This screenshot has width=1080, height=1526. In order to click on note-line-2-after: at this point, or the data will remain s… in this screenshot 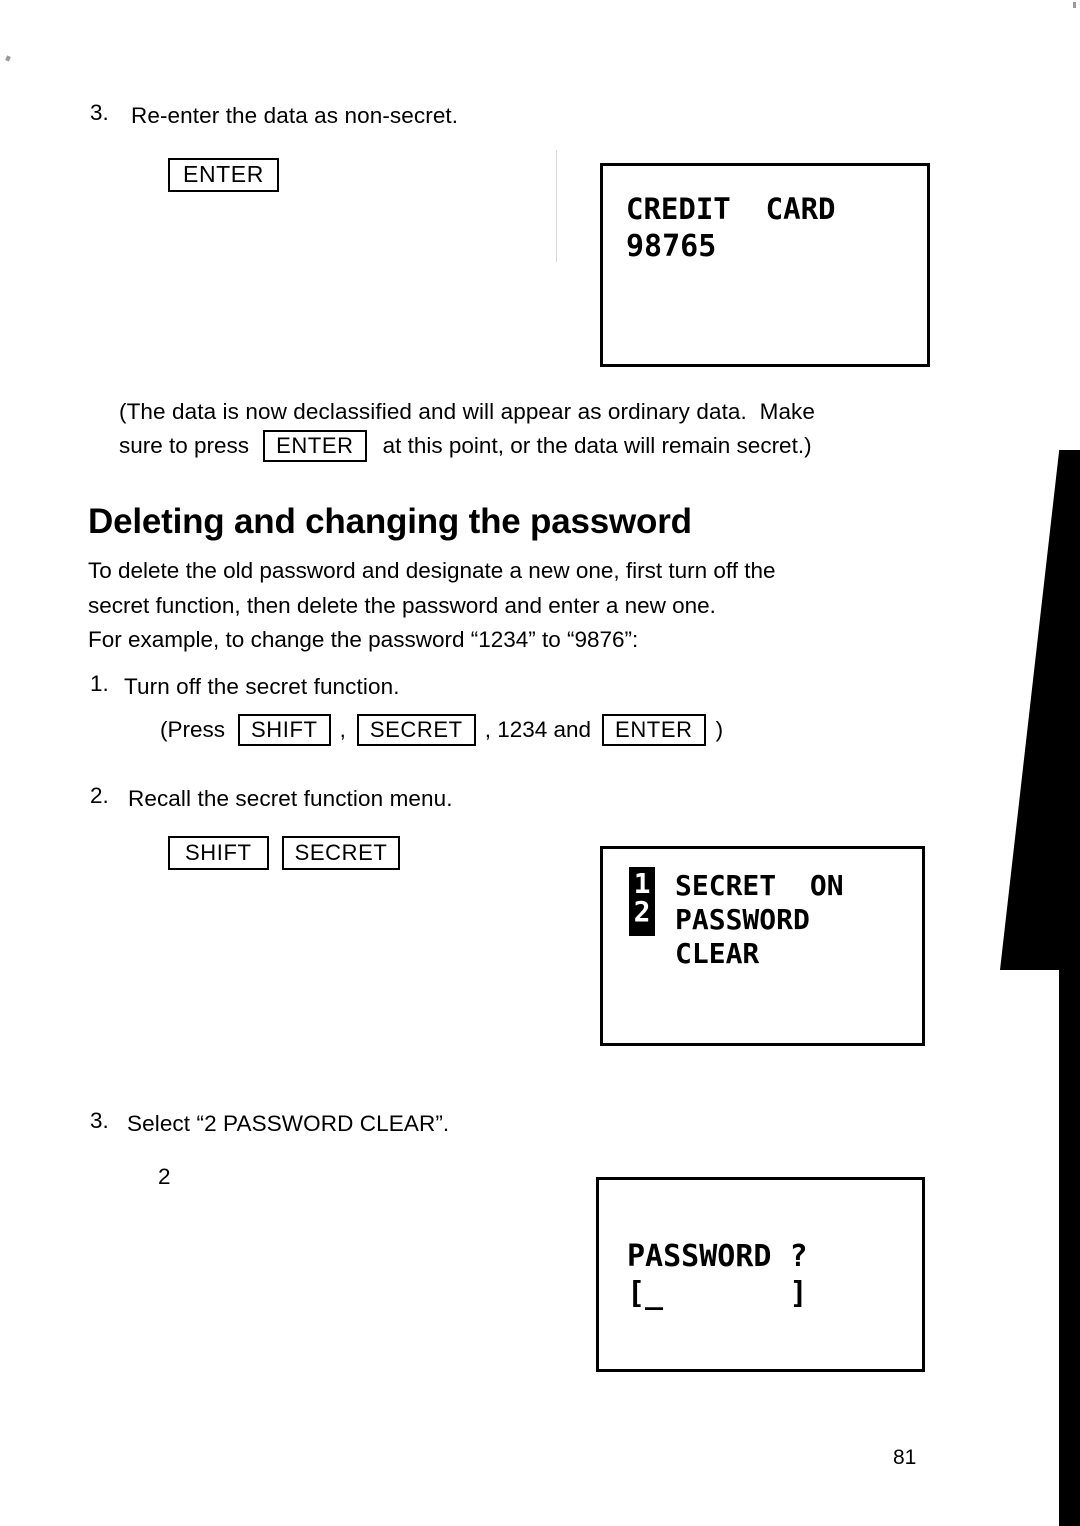, I will do `click(597, 445)`.